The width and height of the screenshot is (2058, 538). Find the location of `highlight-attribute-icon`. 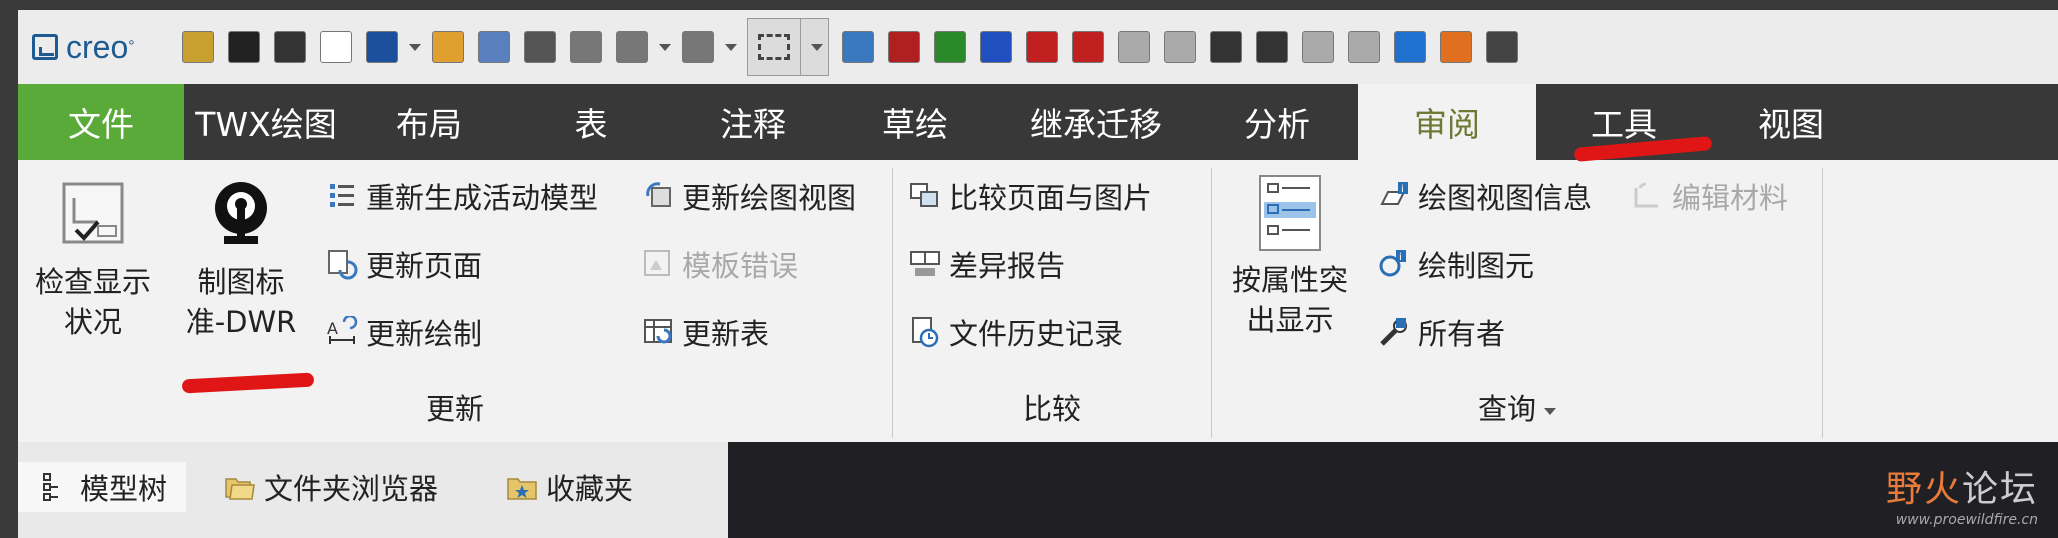

highlight-attribute-icon is located at coordinates (1290, 213).